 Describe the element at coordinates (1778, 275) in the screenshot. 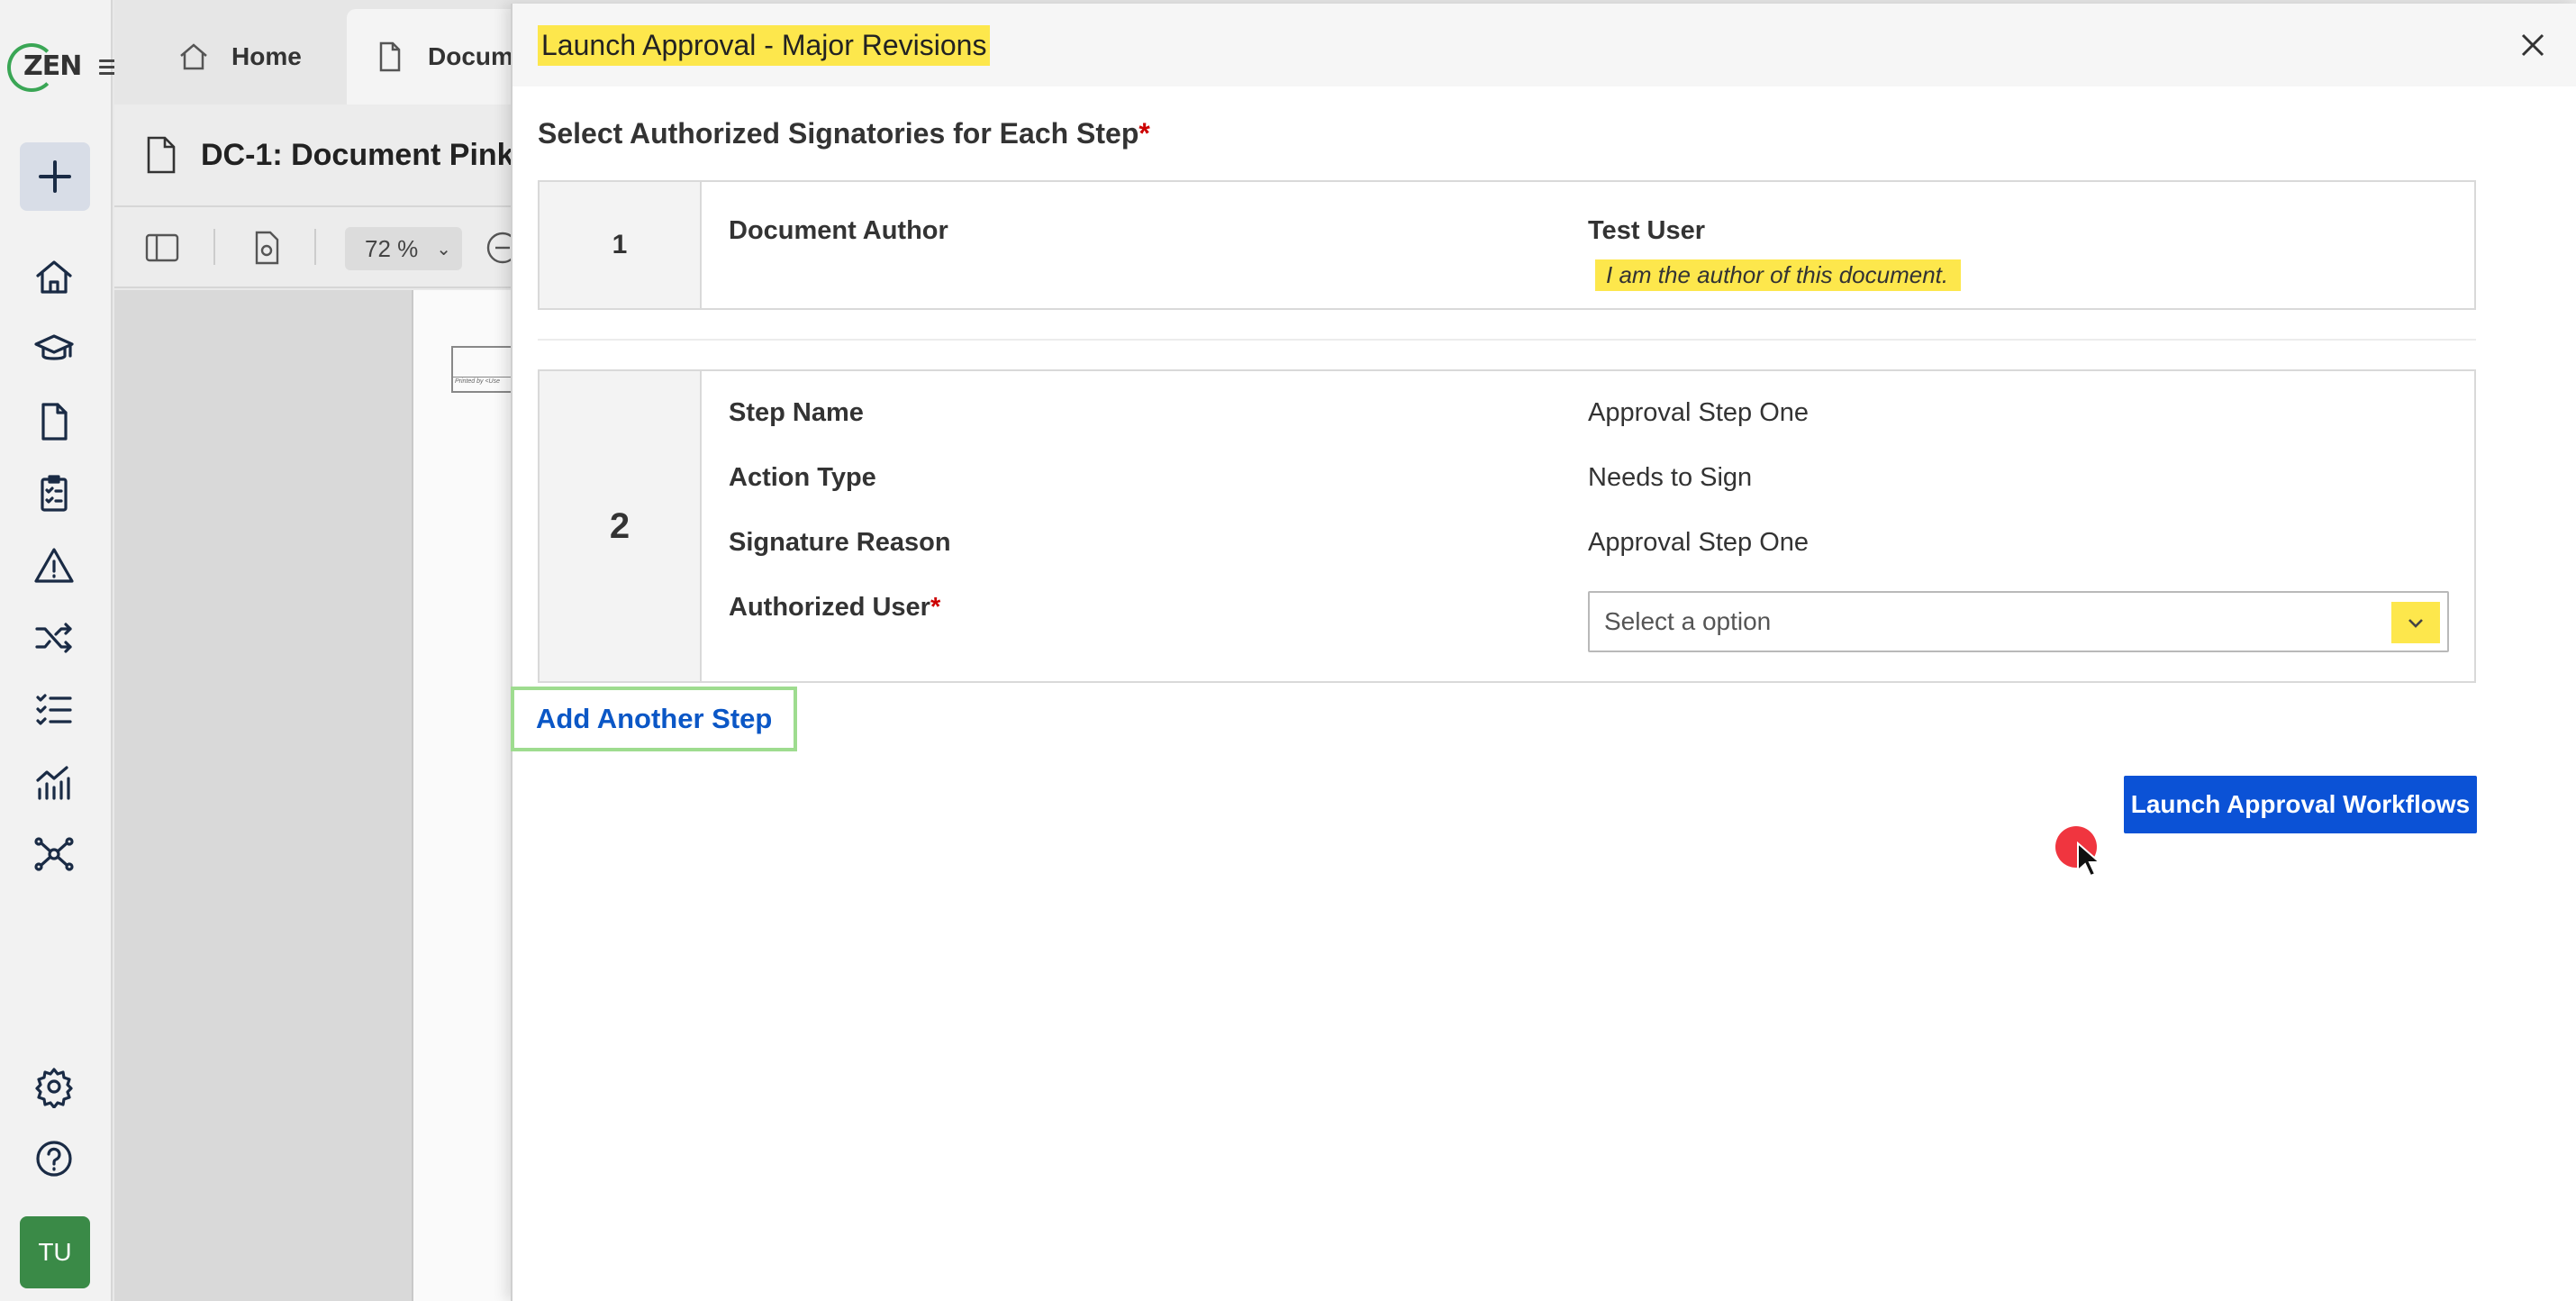

I see `author-statement: I am the author of this document.` at that location.